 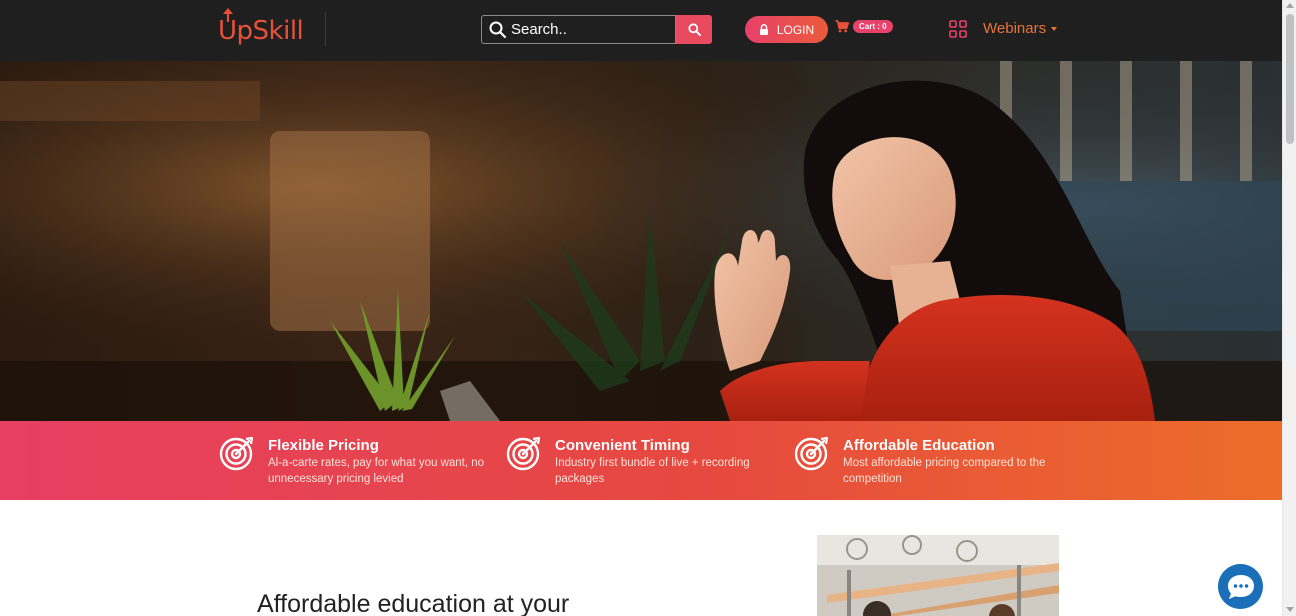 What do you see at coordinates (323, 445) in the screenshot?
I see `feature-title: Flexible Pricing` at bounding box center [323, 445].